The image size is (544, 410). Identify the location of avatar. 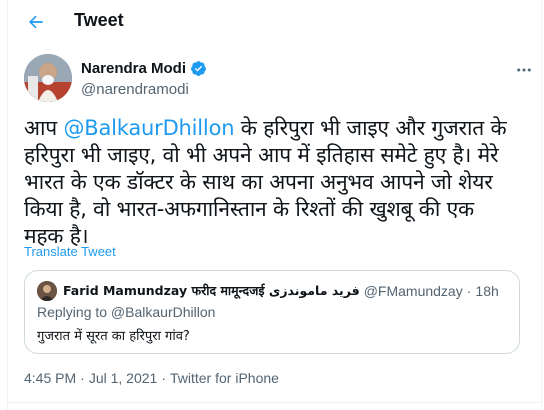
(48, 78).